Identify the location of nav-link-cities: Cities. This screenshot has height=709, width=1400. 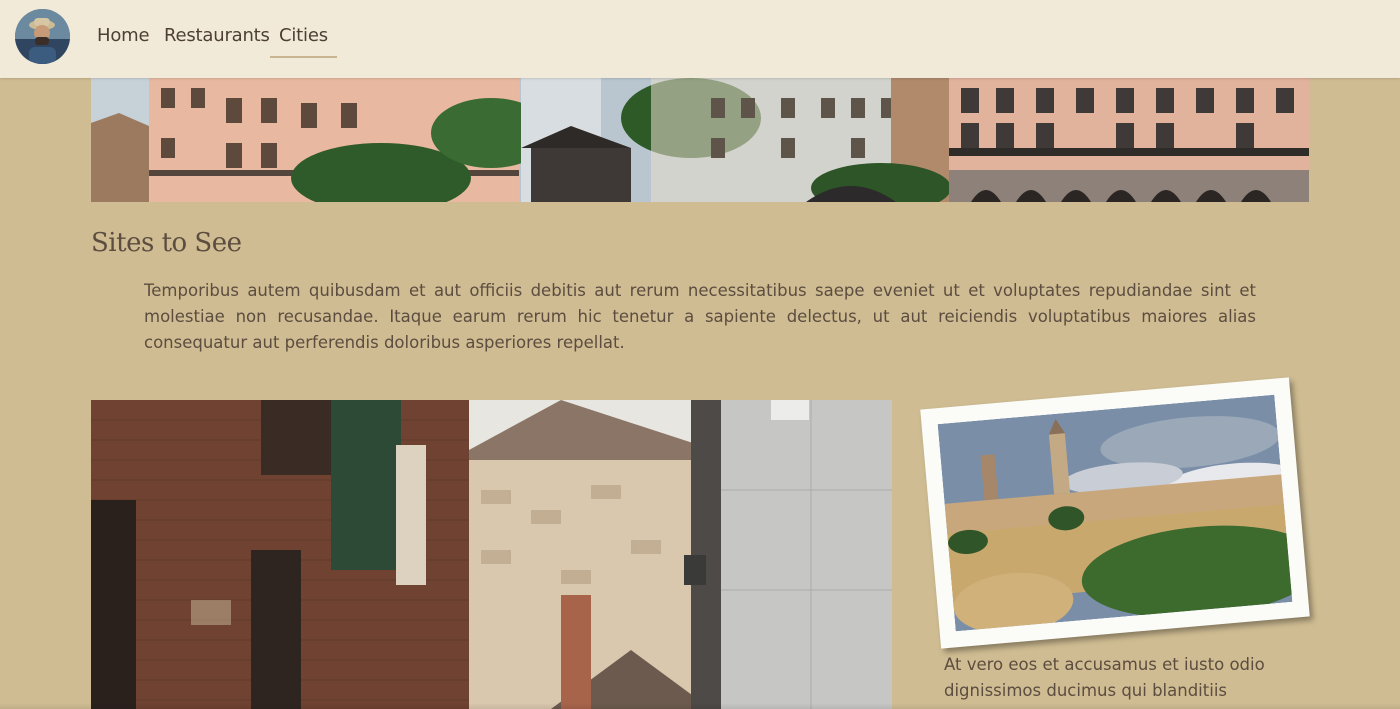
(303, 41).